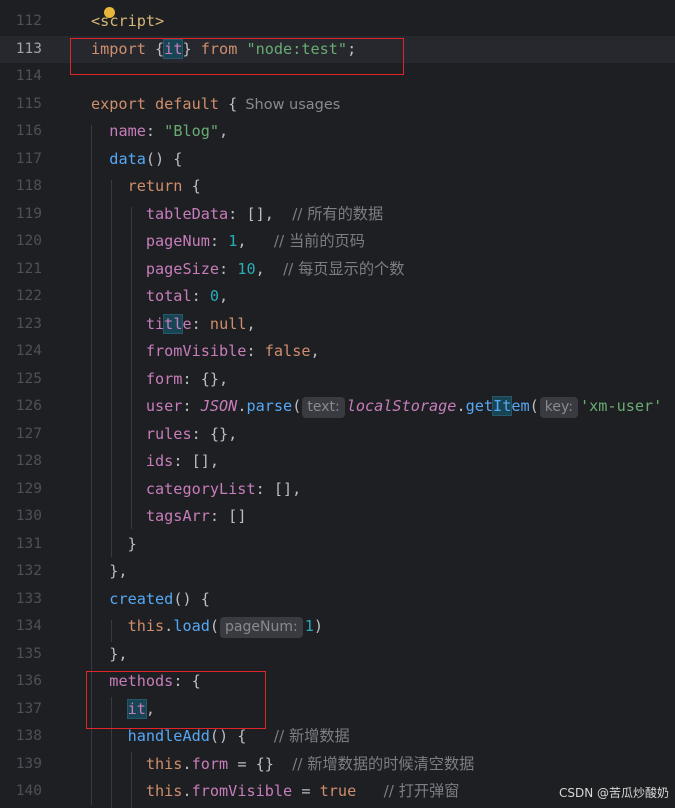 This screenshot has height=808, width=675. I want to click on line-number: 132, so click(28, 571).